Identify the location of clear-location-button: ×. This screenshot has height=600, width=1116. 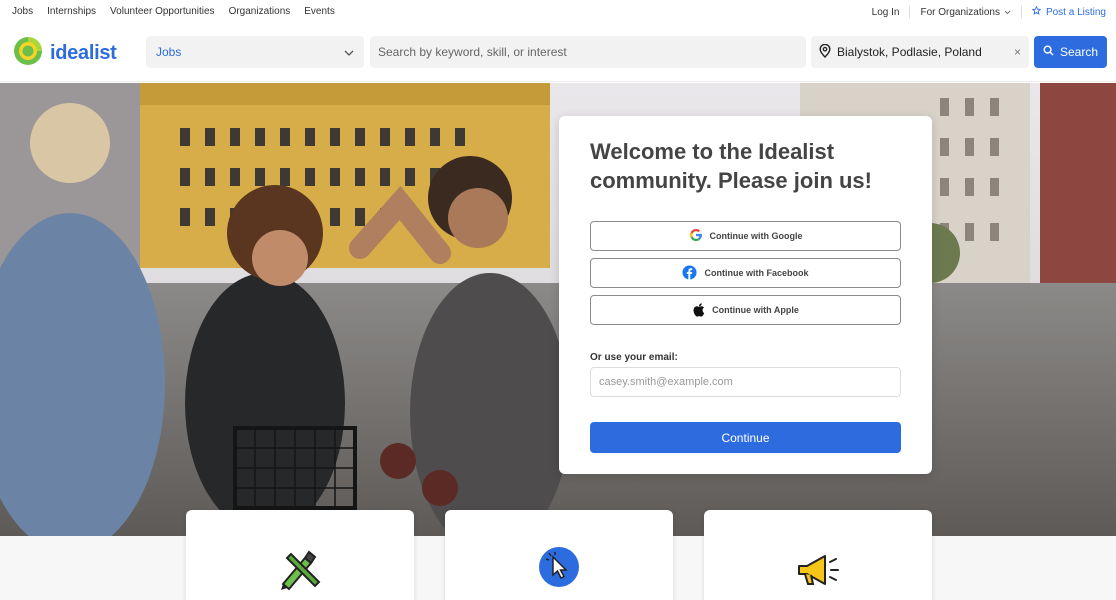
(1017, 52).